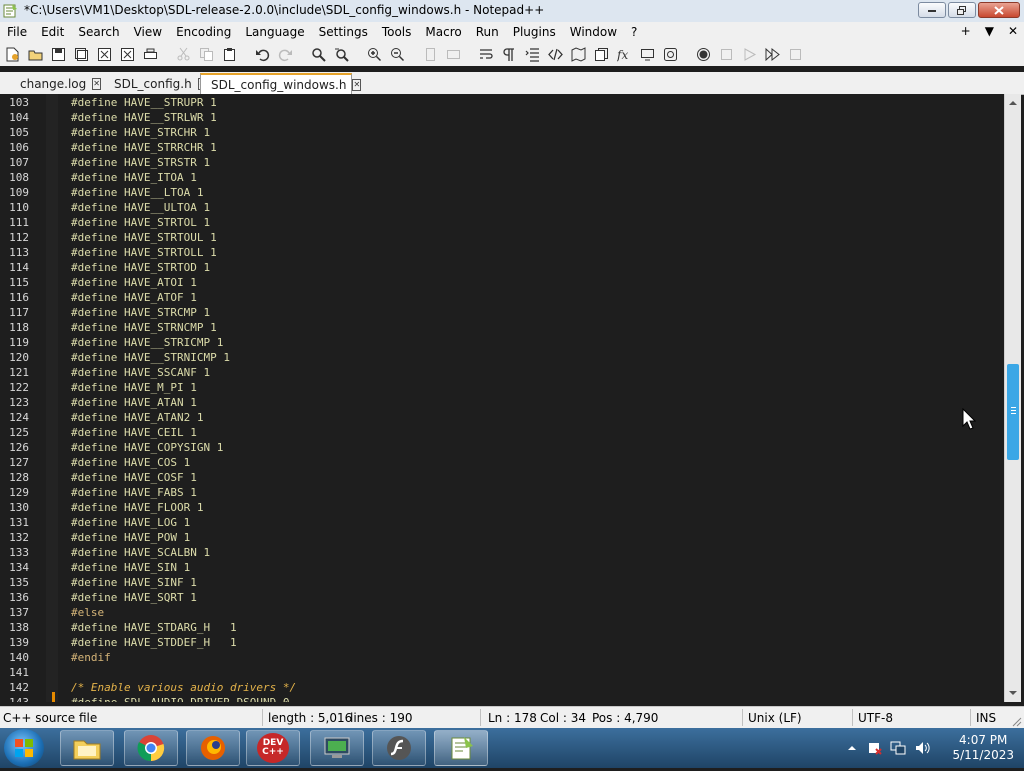 Image resolution: width=1024 pixels, height=771 pixels. Describe the element at coordinates (430, 54) in the screenshot. I see `sync-vertical-icon` at that location.